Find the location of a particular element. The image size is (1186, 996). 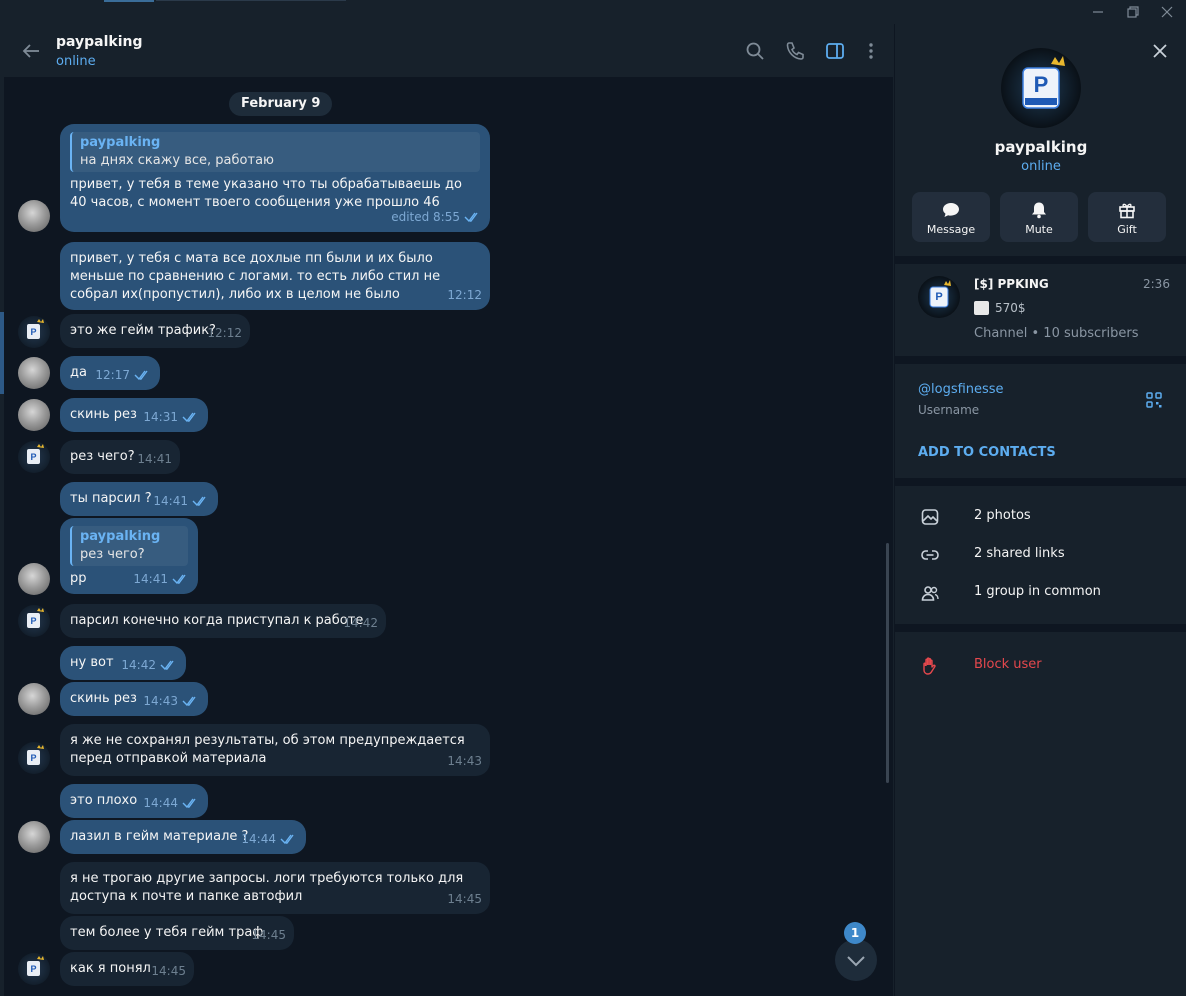

close-icon is located at coordinates (1167, 12).